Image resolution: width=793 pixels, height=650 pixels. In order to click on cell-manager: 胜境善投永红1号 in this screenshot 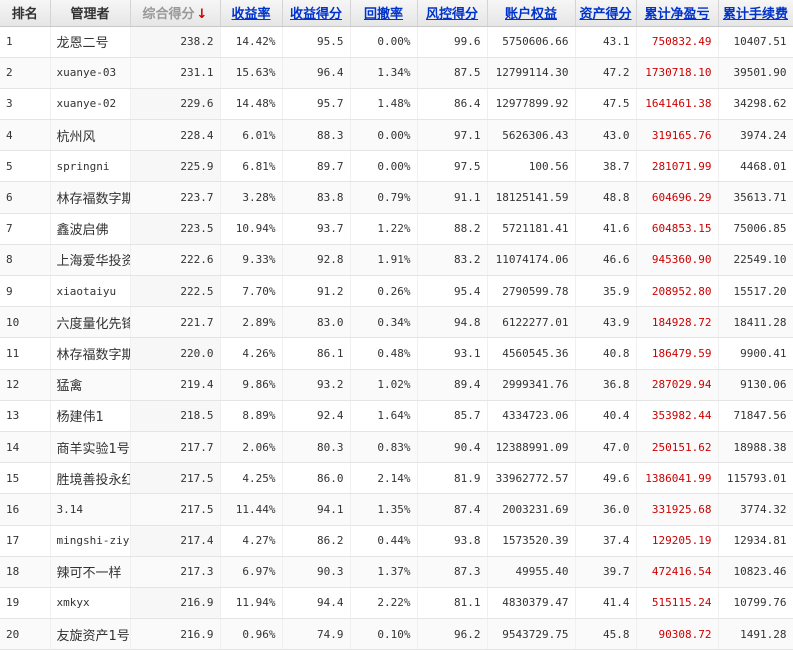, I will do `click(90, 478)`.